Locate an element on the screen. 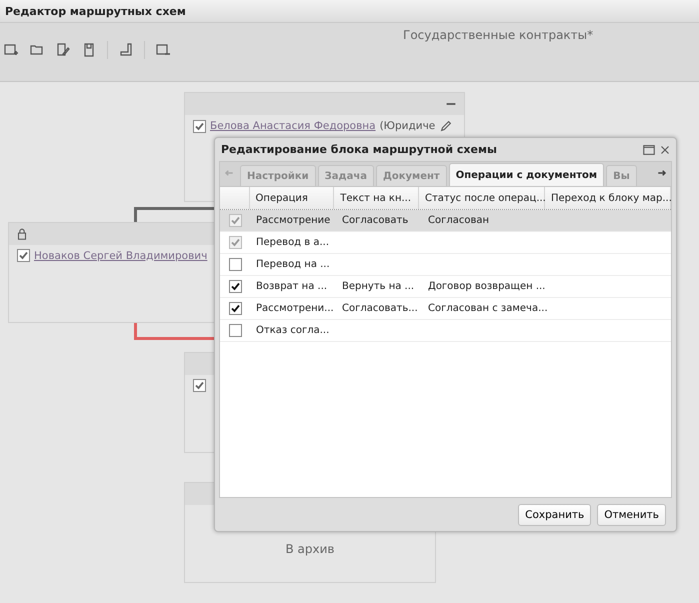 The width and height of the screenshot is (699, 603). block-label: В архив is located at coordinates (310, 549).